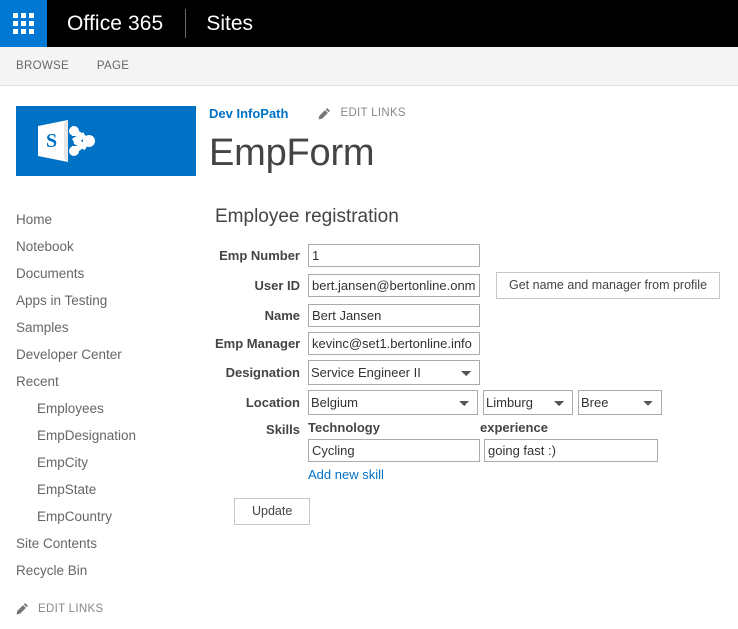  I want to click on location-city-select: Bree, so click(620, 402).